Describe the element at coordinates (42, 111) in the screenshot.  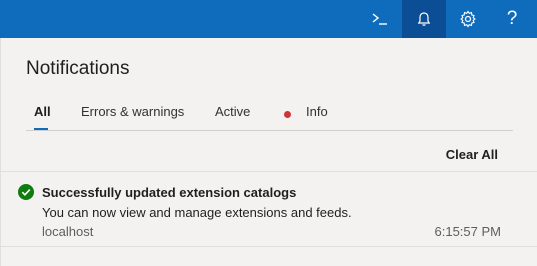
I see `tab-all: All` at that location.